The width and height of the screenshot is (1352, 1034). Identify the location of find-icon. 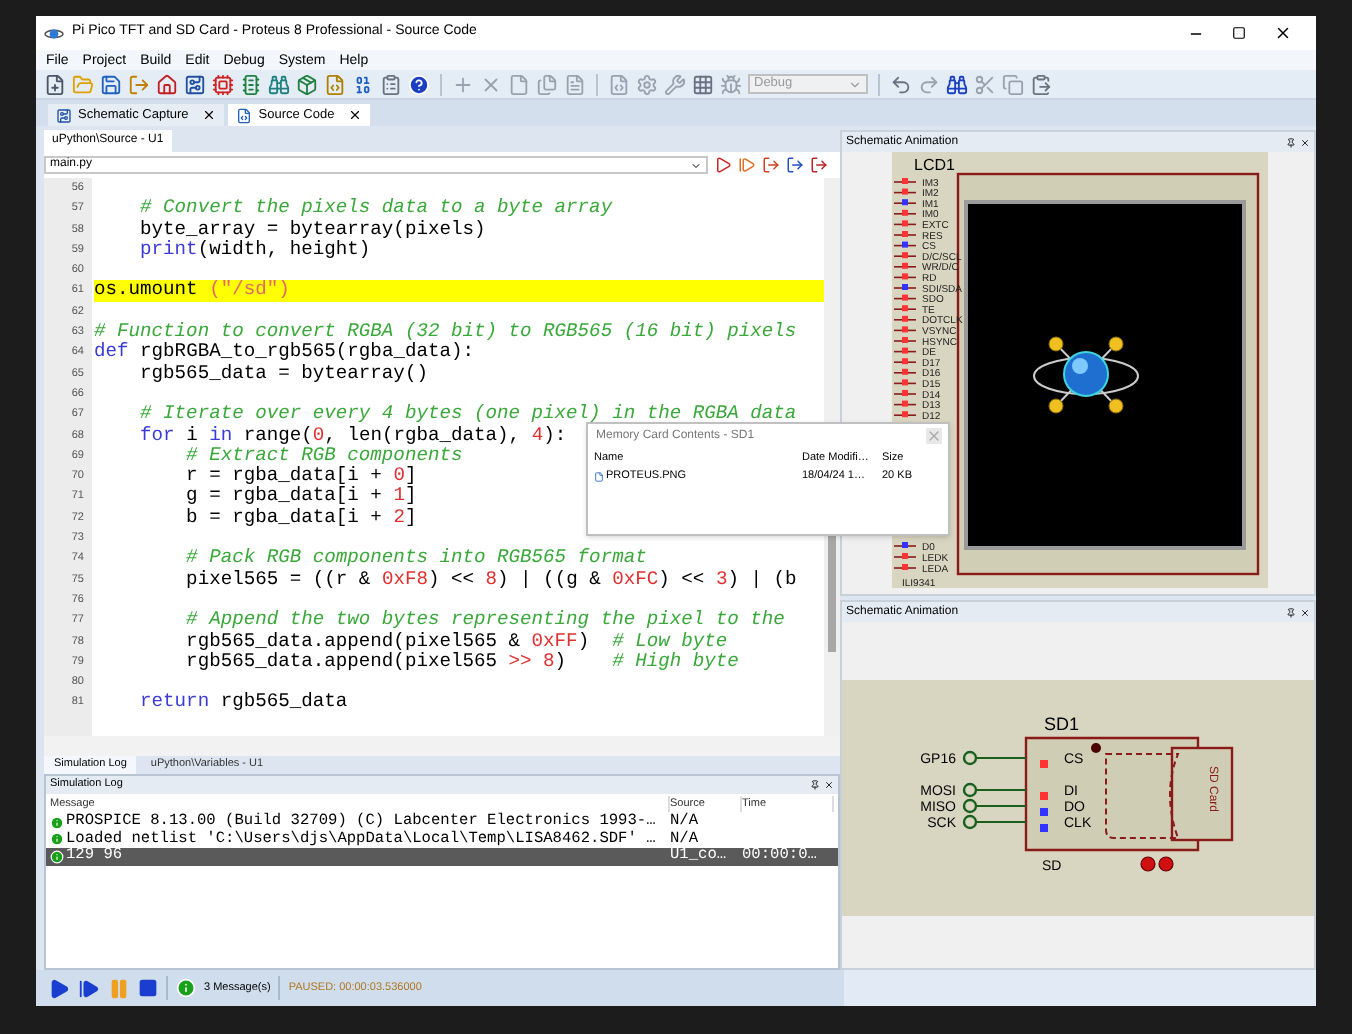
(957, 84).